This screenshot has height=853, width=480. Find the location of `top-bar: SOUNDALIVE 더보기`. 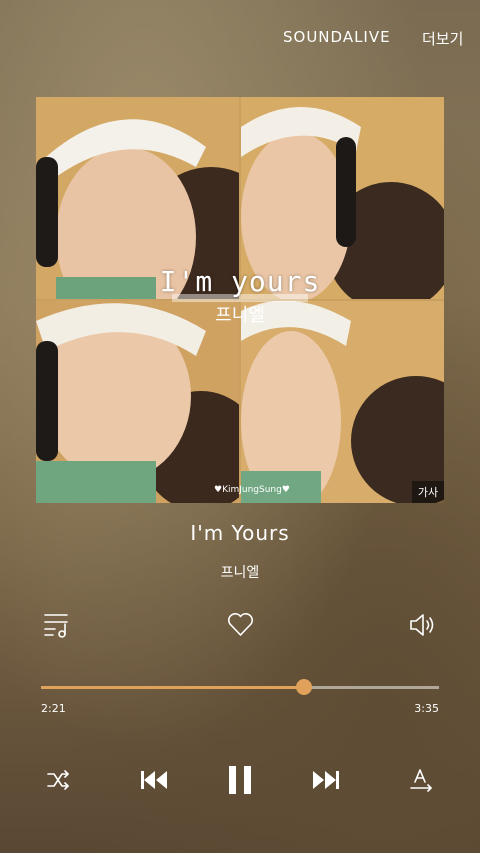

top-bar: SOUNDALIVE 더보기 is located at coordinates (240, 40).